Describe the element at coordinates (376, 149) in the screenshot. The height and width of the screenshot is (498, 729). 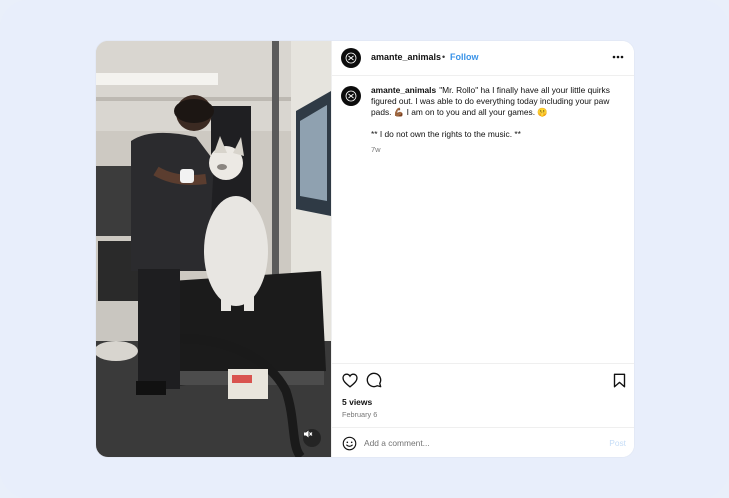
I see `post-age: 7w` at that location.